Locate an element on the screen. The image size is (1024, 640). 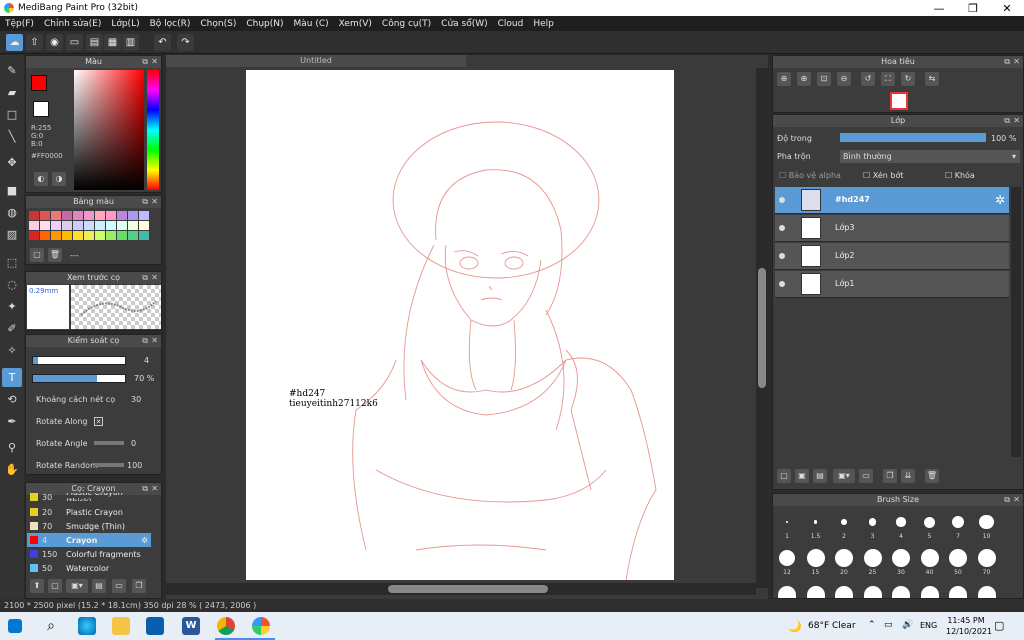
gradient-tool-icon: ▨ is located at coordinates (12, 234).